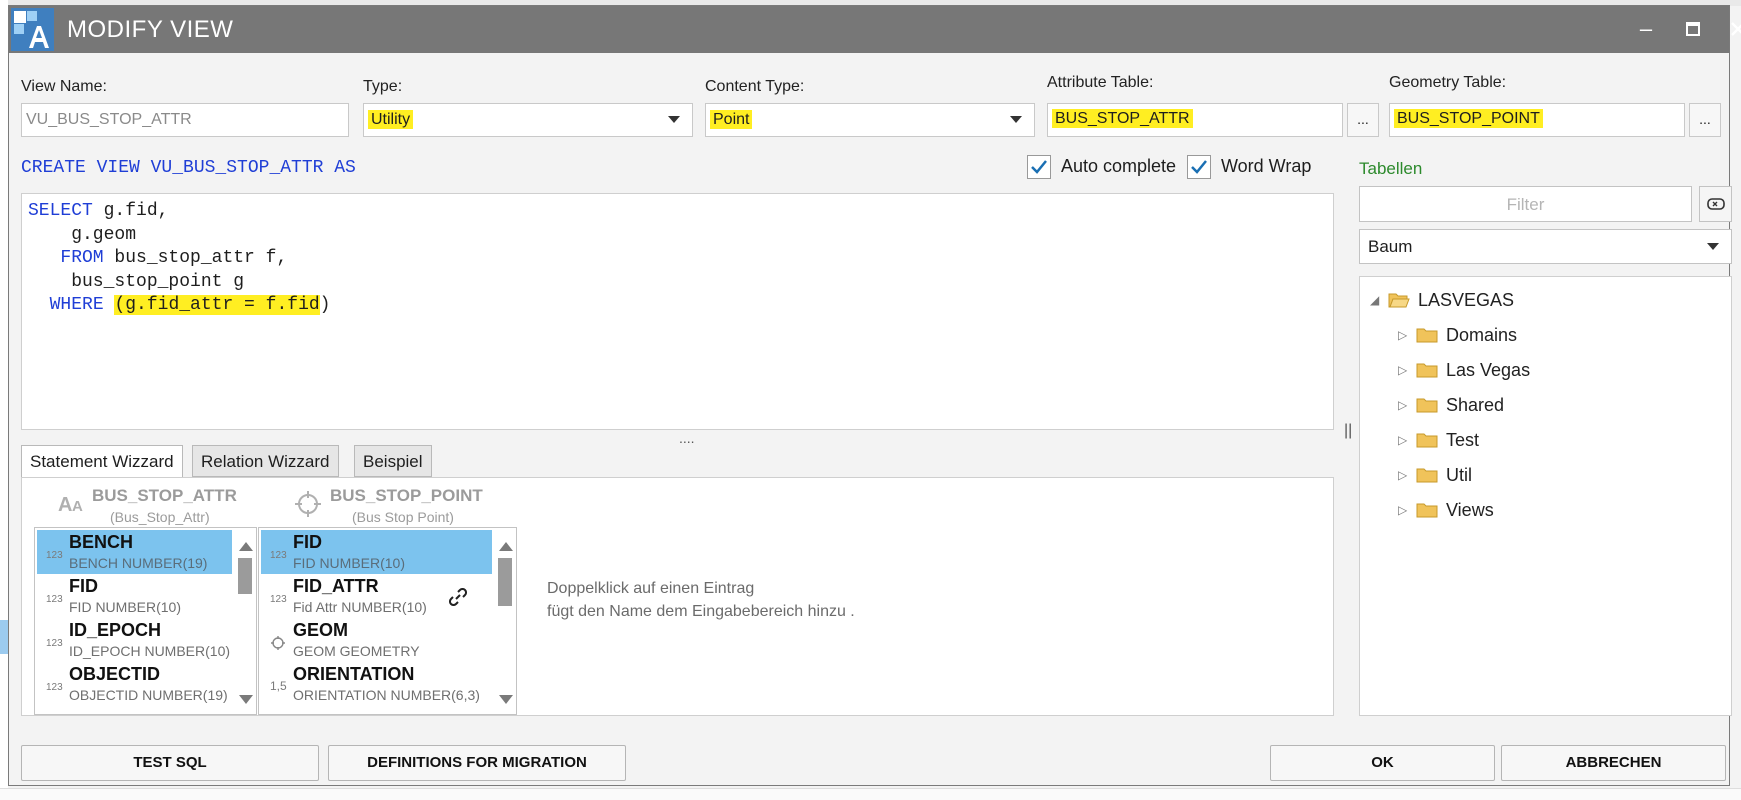 This screenshot has width=1741, height=800. Describe the element at coordinates (1646, 29) in the screenshot. I see `minimize-button: –` at that location.